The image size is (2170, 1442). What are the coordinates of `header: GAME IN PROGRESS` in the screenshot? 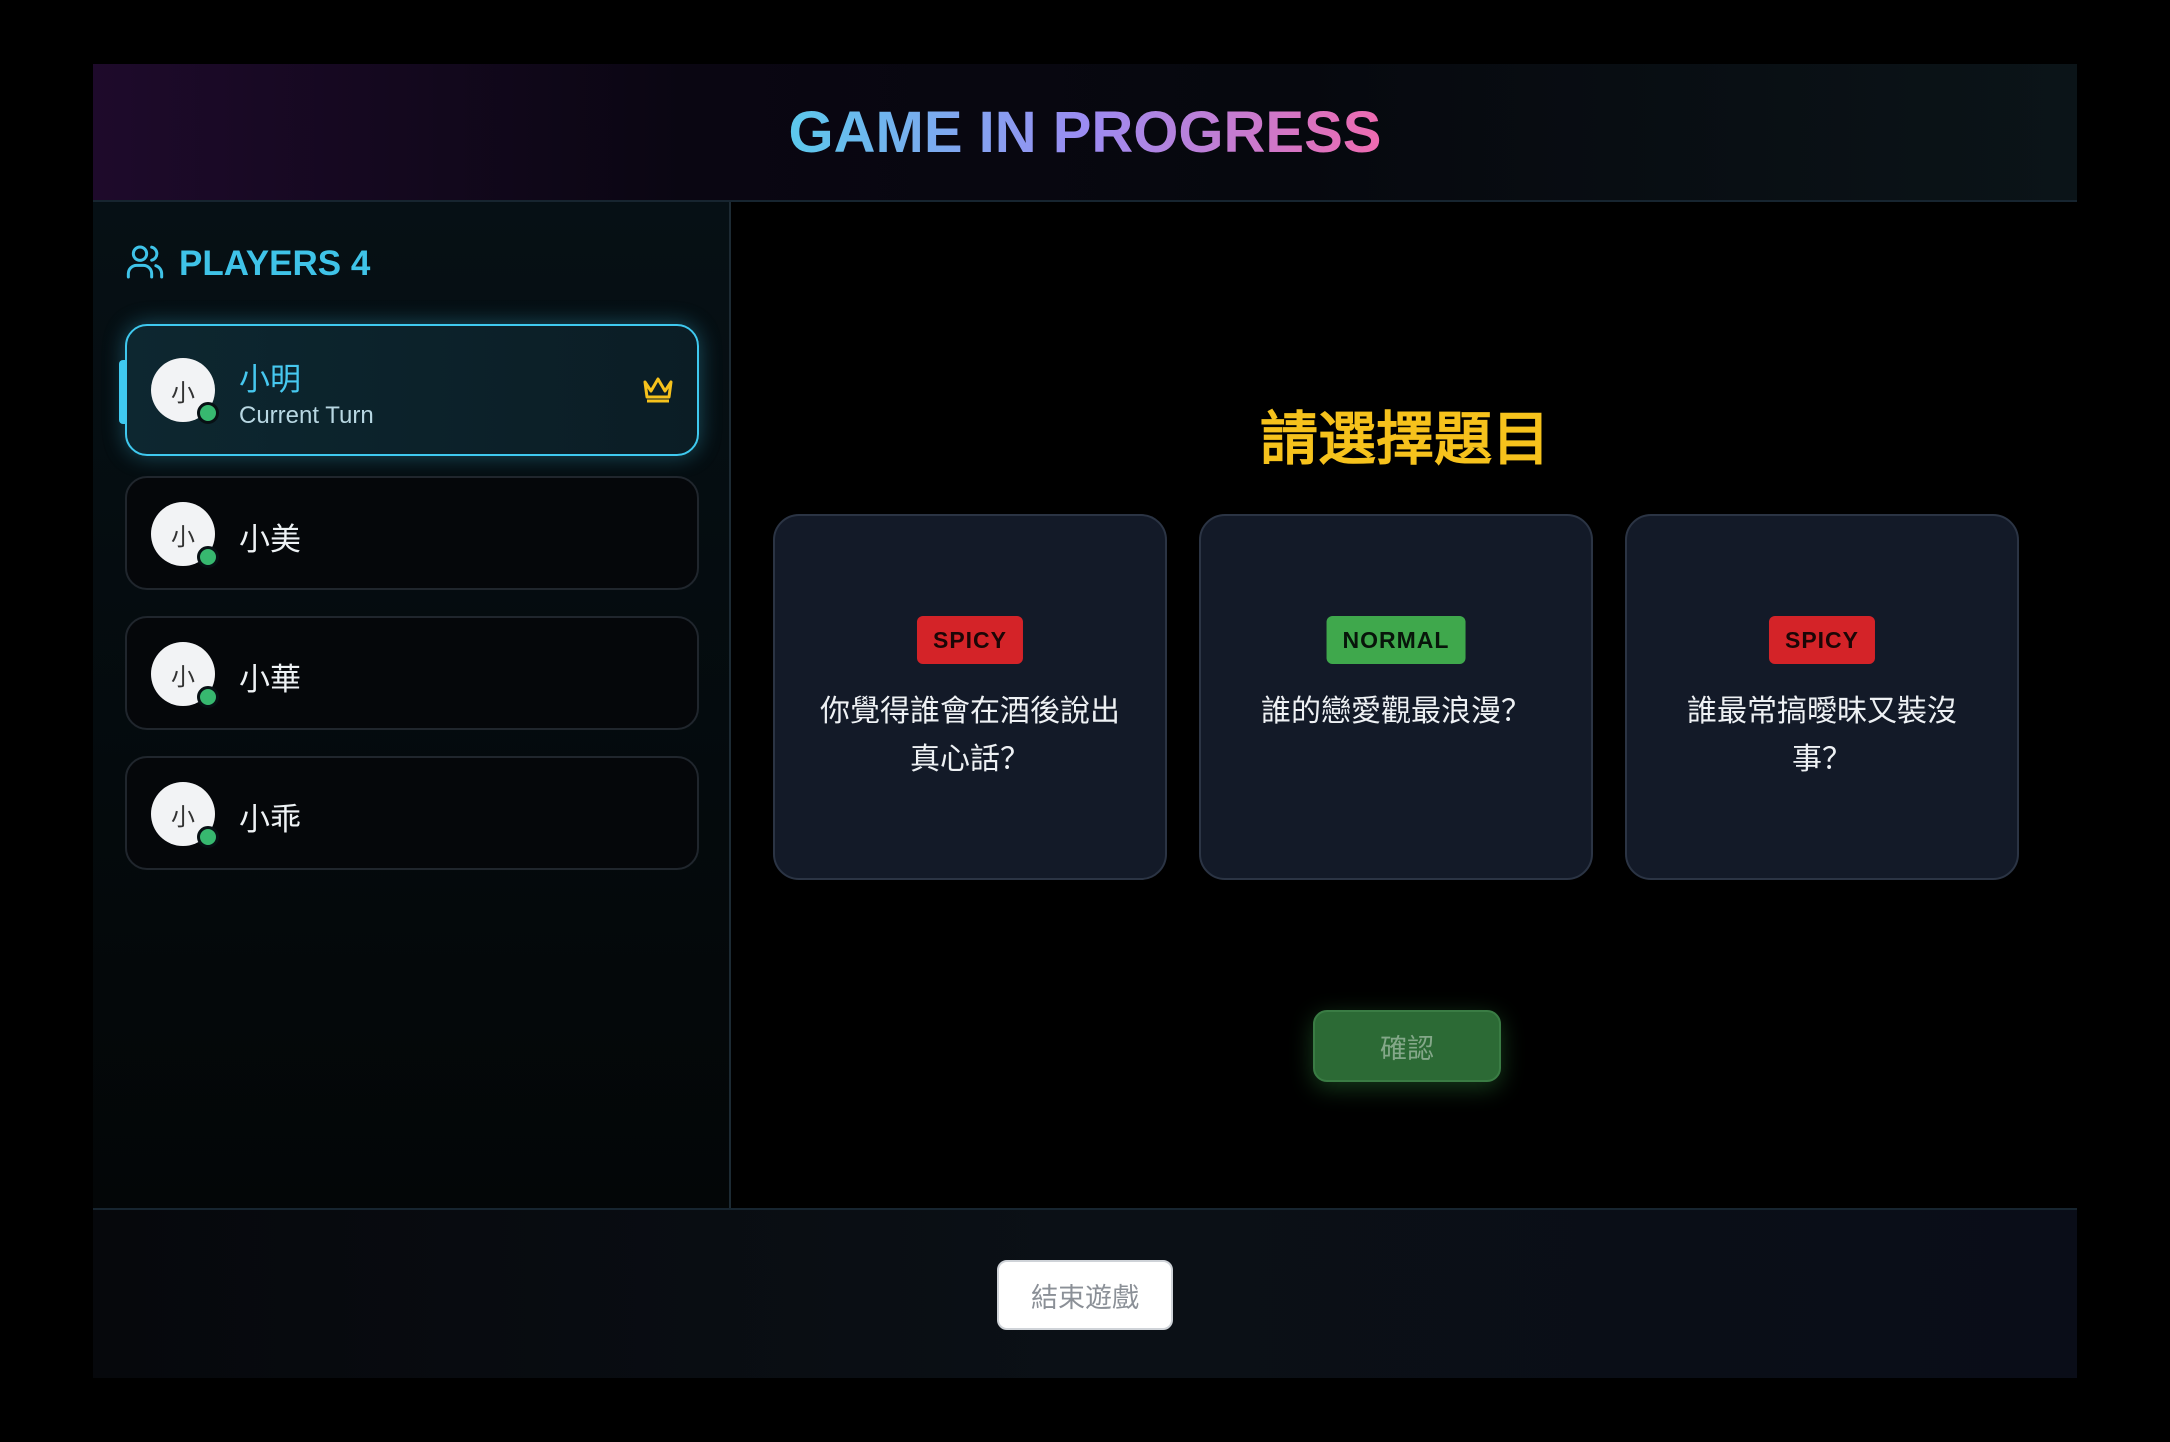 It's located at (1085, 133).